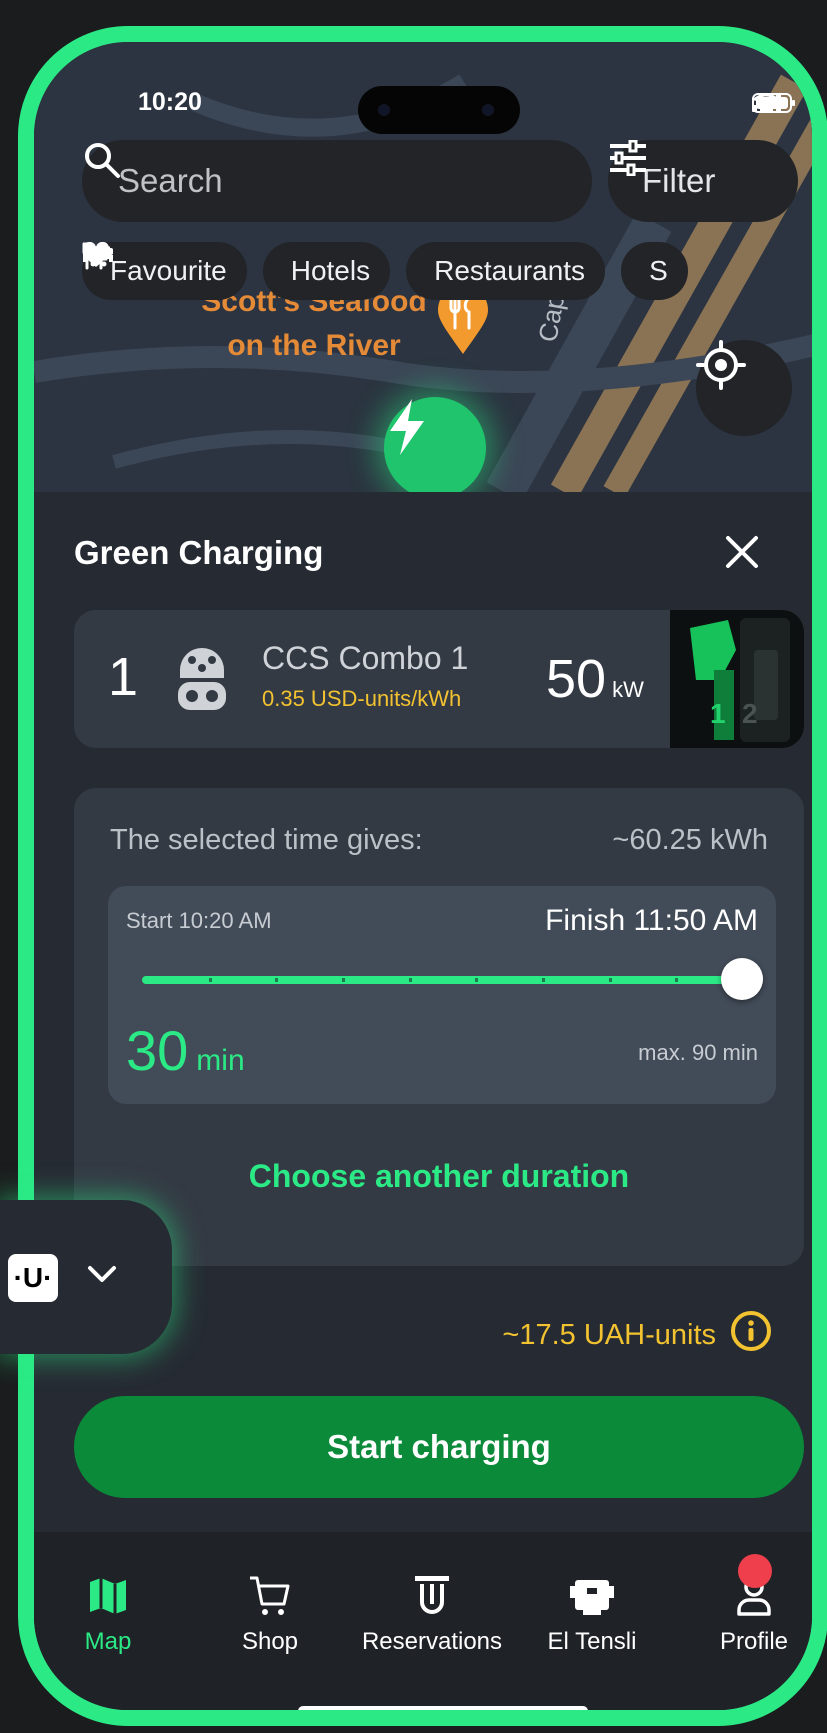 The image size is (827, 1733). Describe the element at coordinates (773, 103) in the screenshot. I see `battery-icon` at that location.